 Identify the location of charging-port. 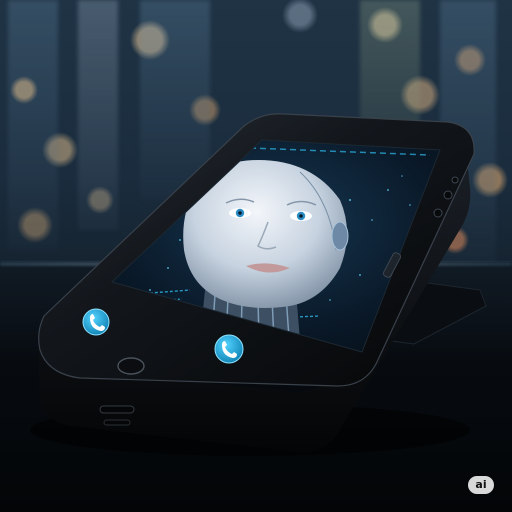
(117, 409).